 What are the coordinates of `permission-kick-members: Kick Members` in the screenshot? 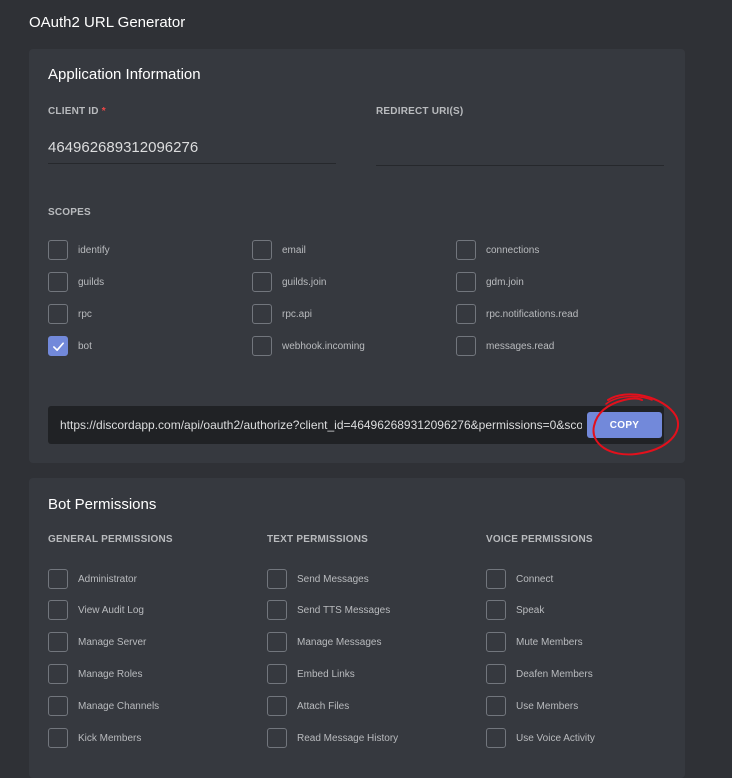 It's located at (94, 738).